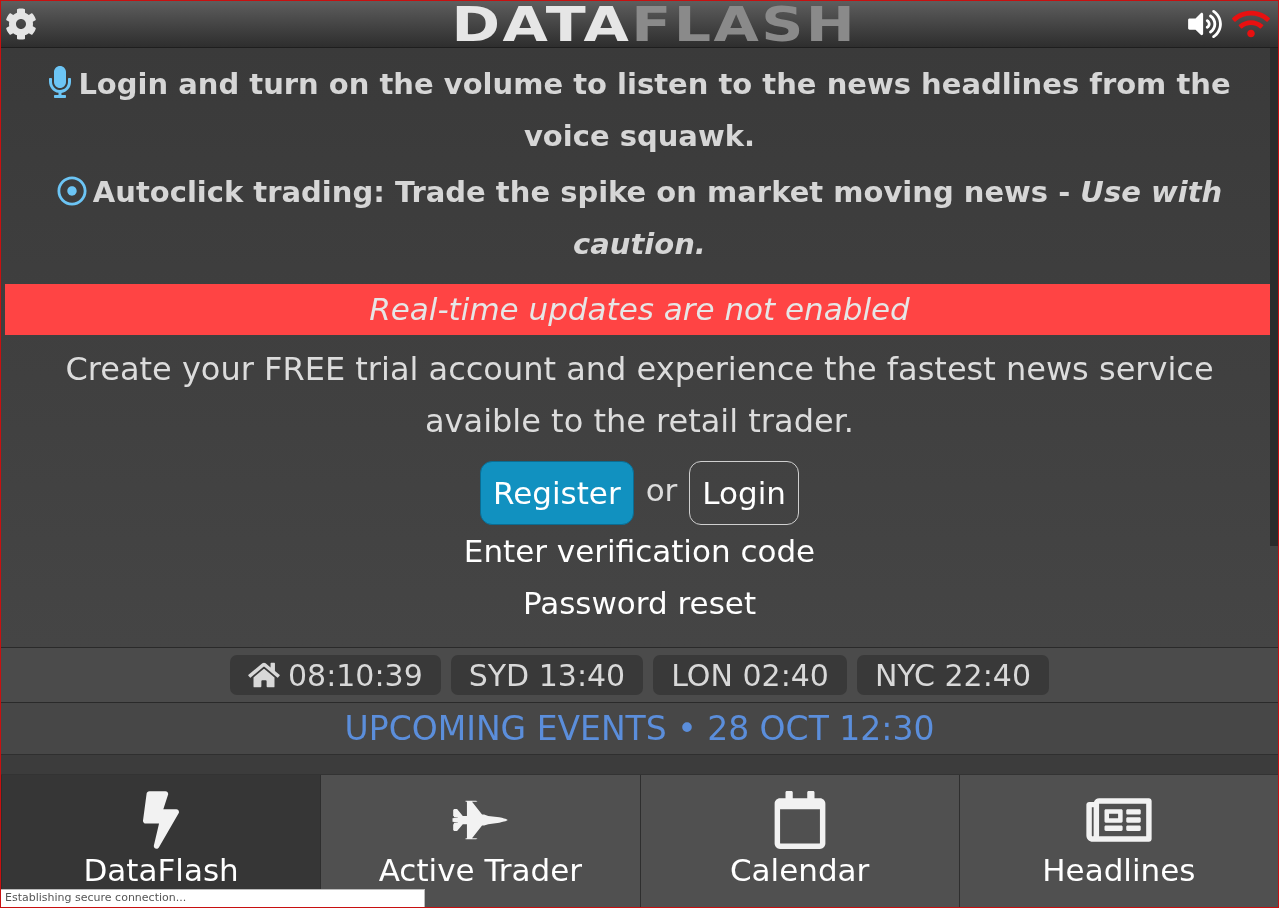 This screenshot has width=1279, height=908. What do you see at coordinates (60, 82) in the screenshot?
I see `microphone-icon` at bounding box center [60, 82].